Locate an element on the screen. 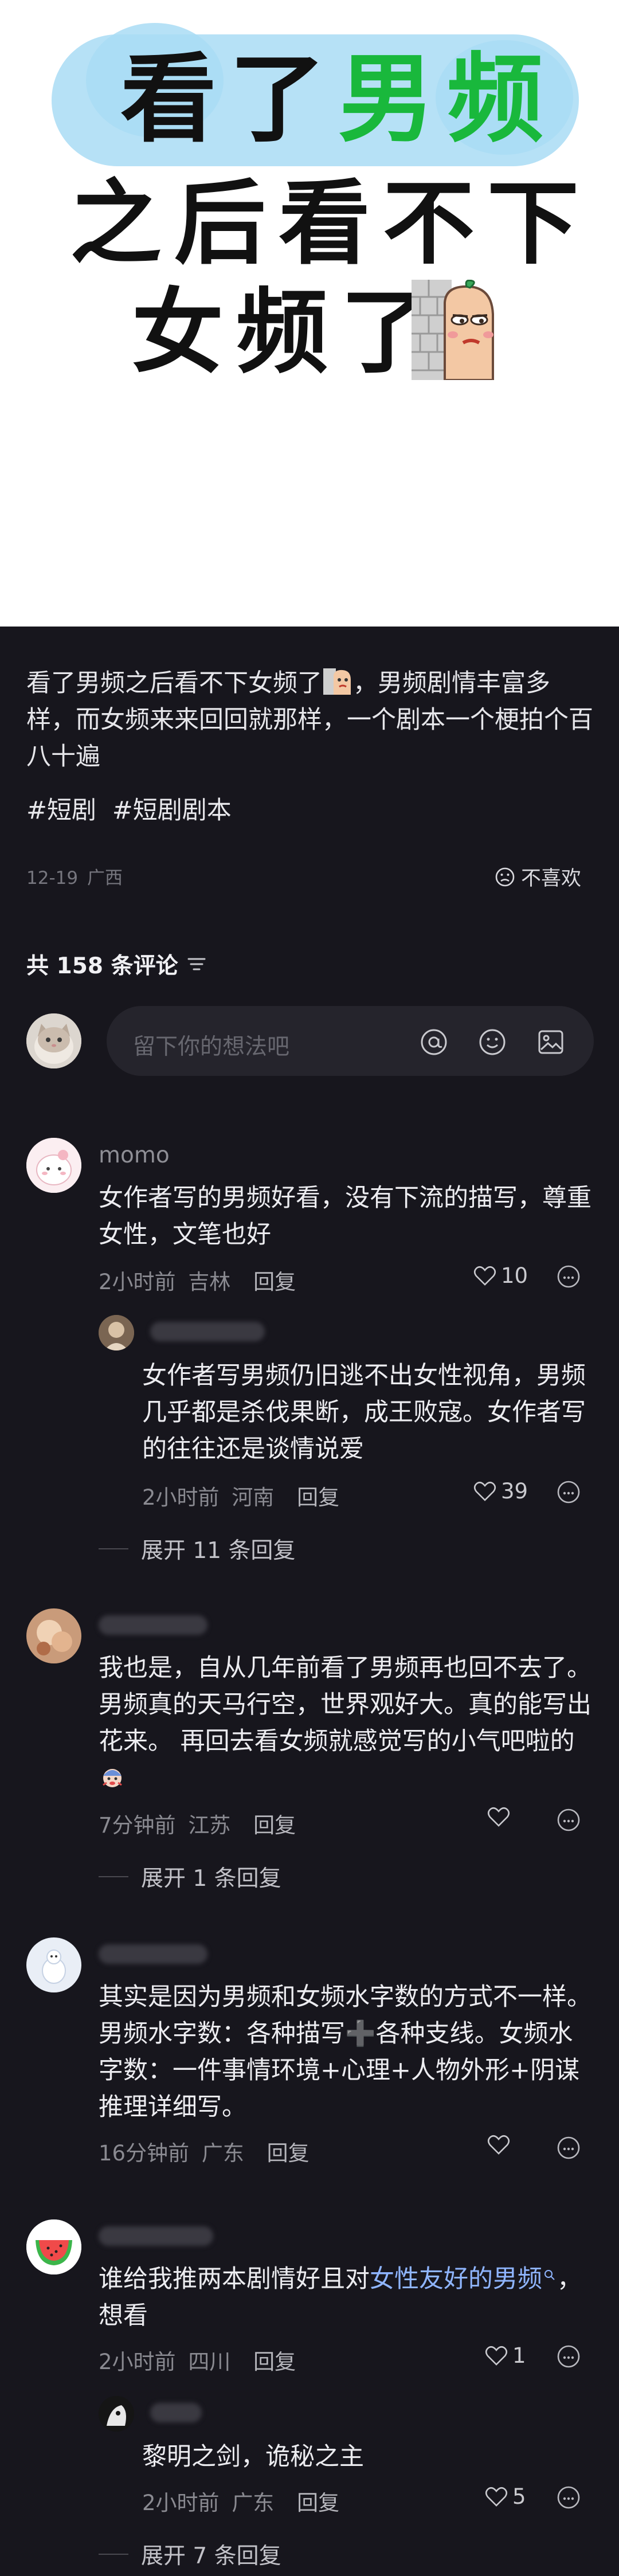  dislike-button: 不喜欢 is located at coordinates (538, 876).